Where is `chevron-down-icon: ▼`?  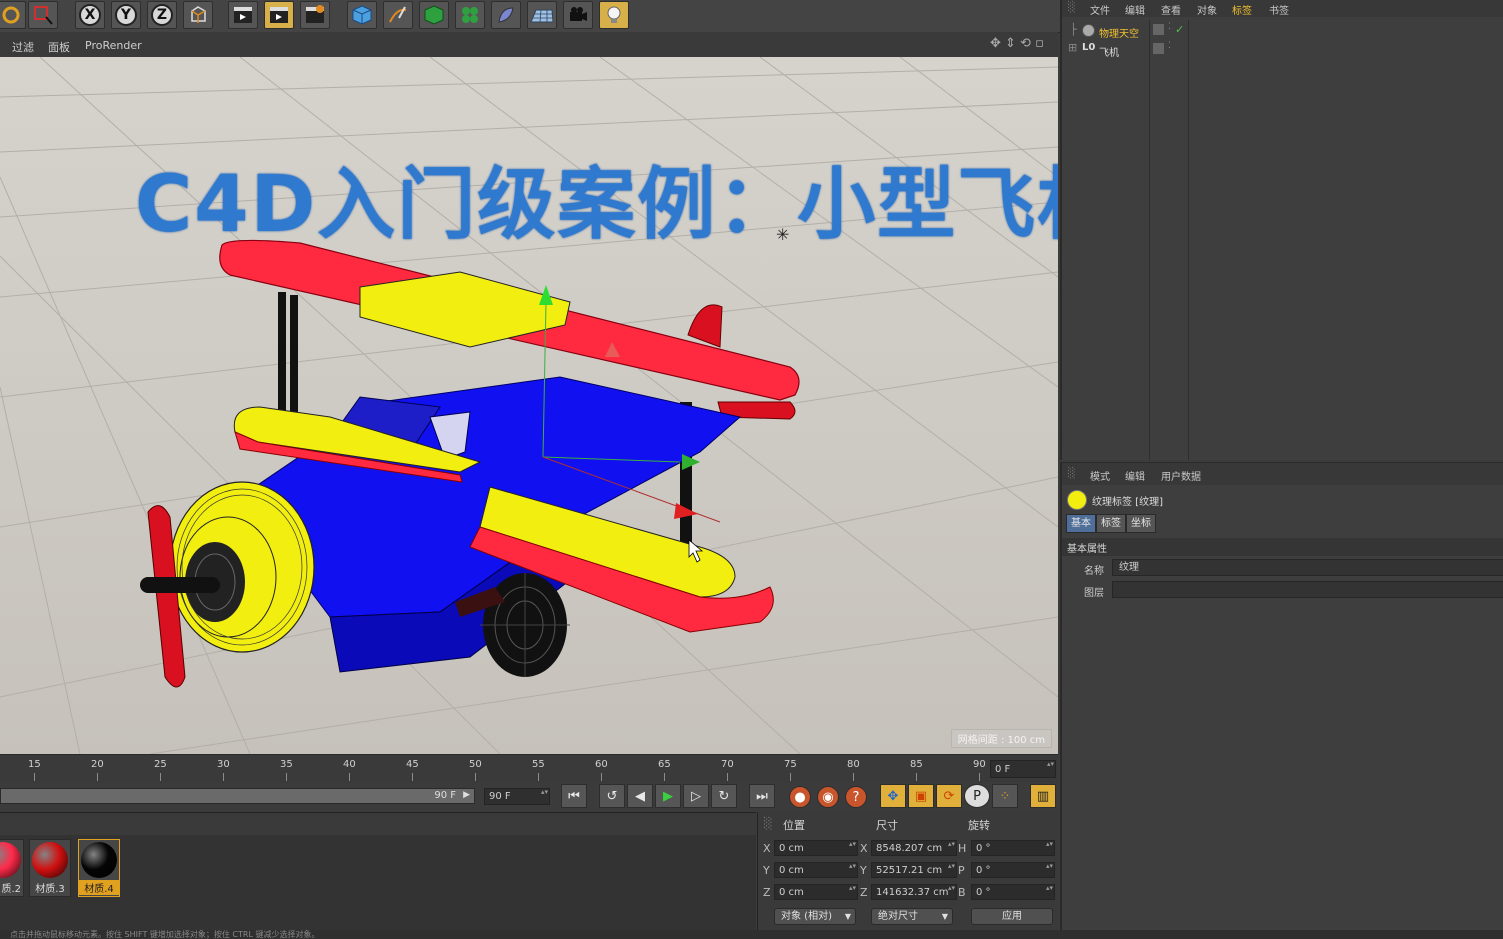
chevron-down-icon: ▼ is located at coordinates (944, 916).